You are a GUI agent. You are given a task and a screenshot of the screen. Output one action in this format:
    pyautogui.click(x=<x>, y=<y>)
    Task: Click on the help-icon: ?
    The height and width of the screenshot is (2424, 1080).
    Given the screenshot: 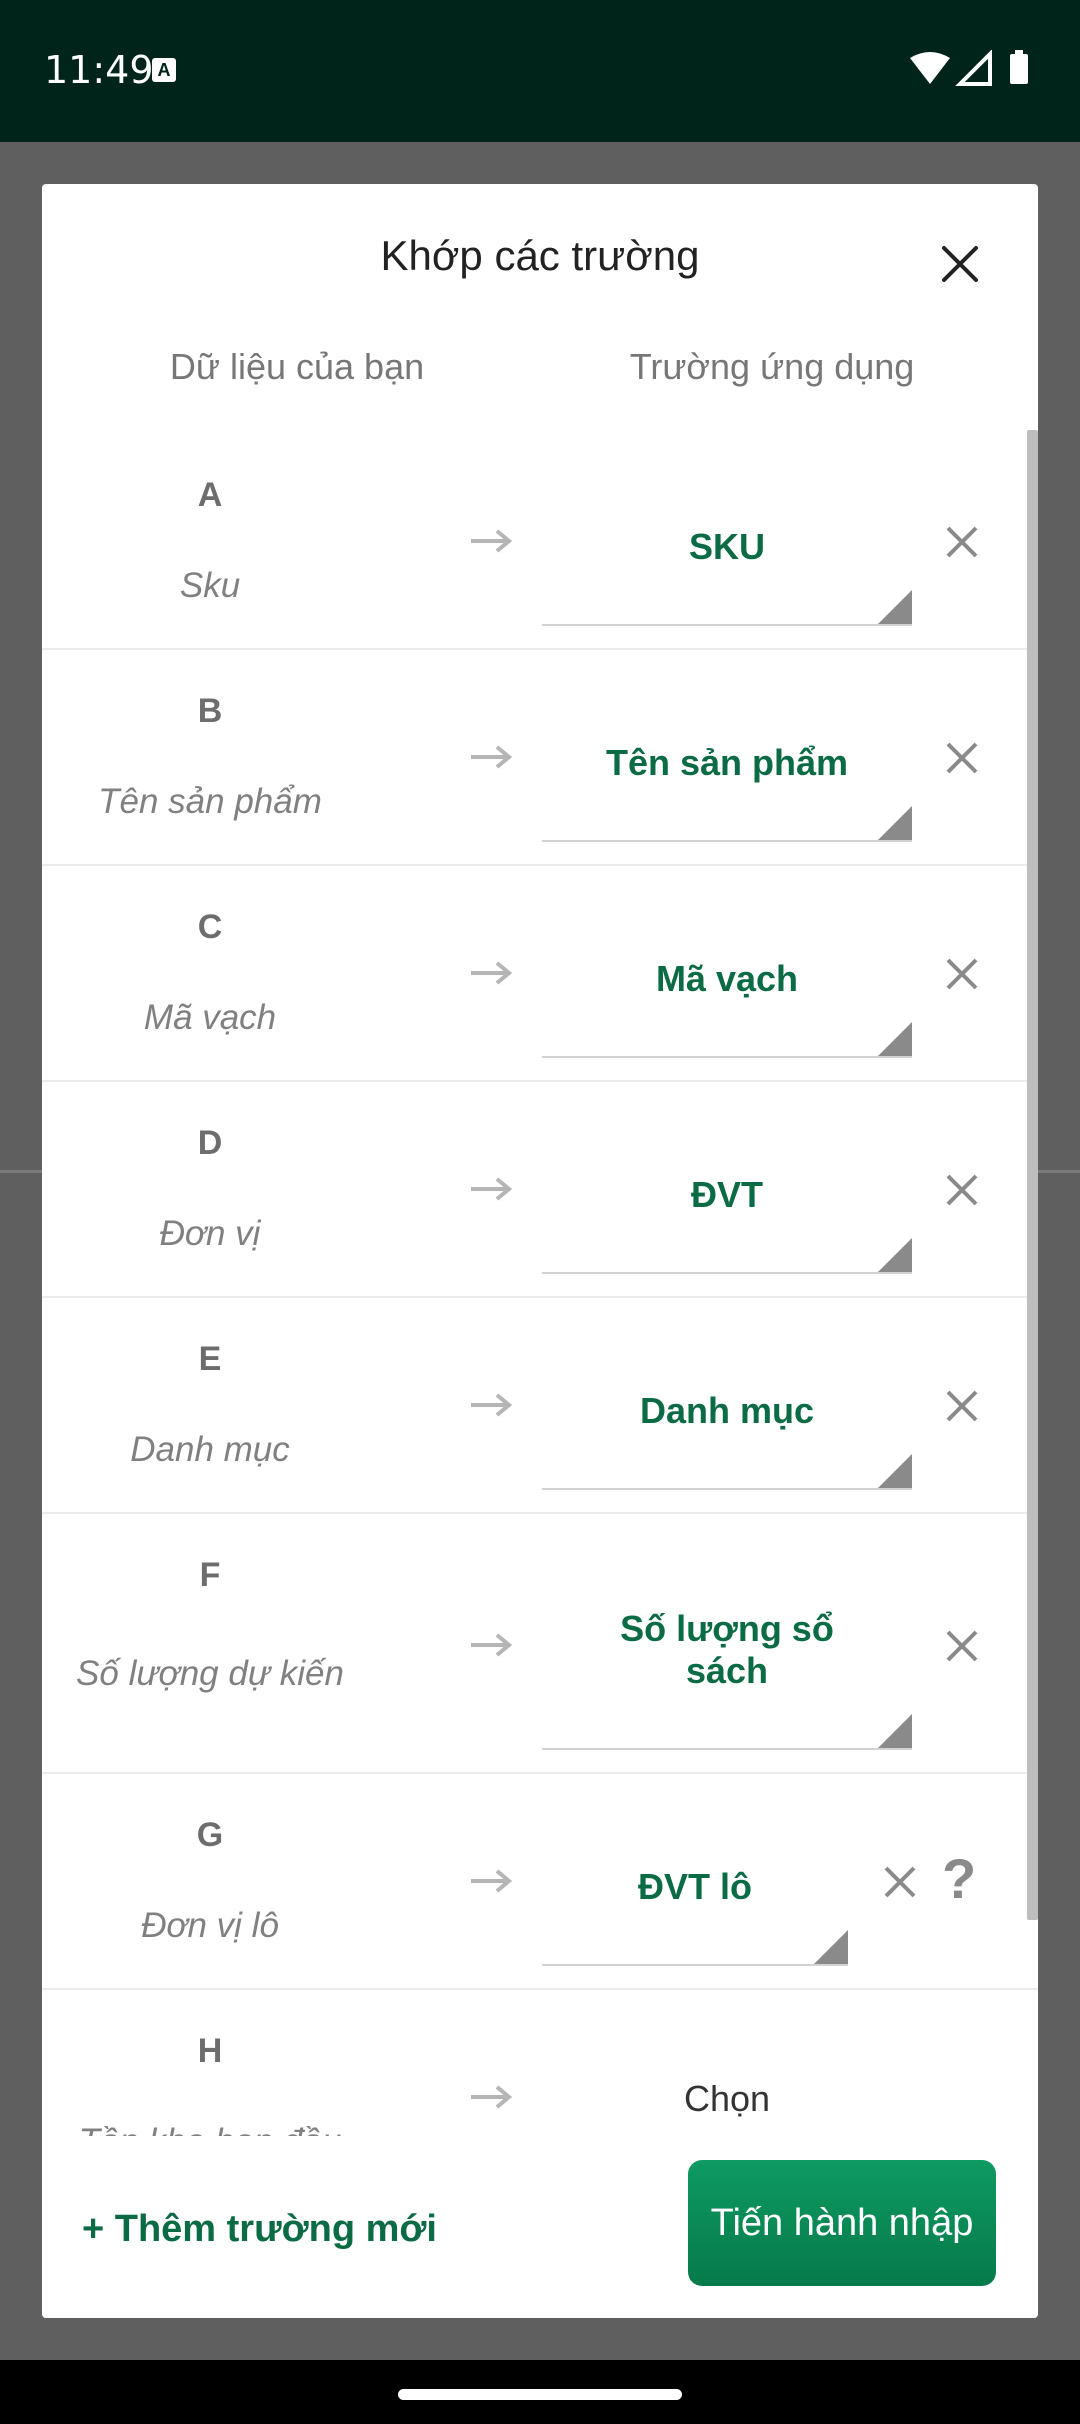 What is the action you would take?
    pyautogui.click(x=959, y=1878)
    